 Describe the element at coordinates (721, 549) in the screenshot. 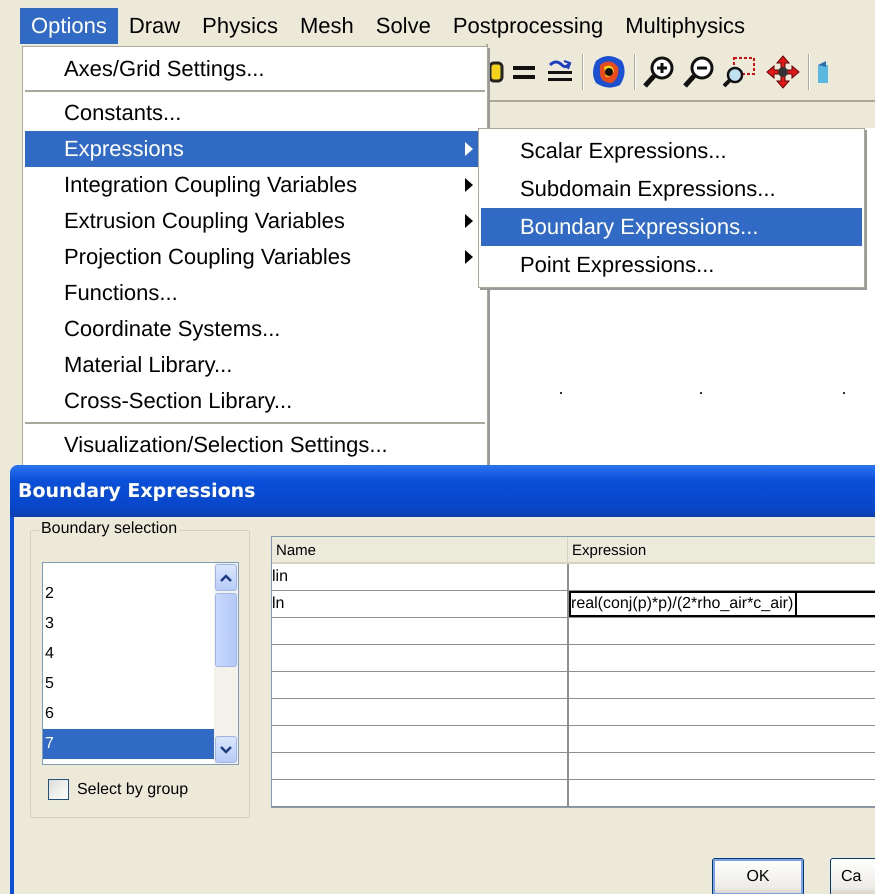

I see `column-header: Expression` at that location.